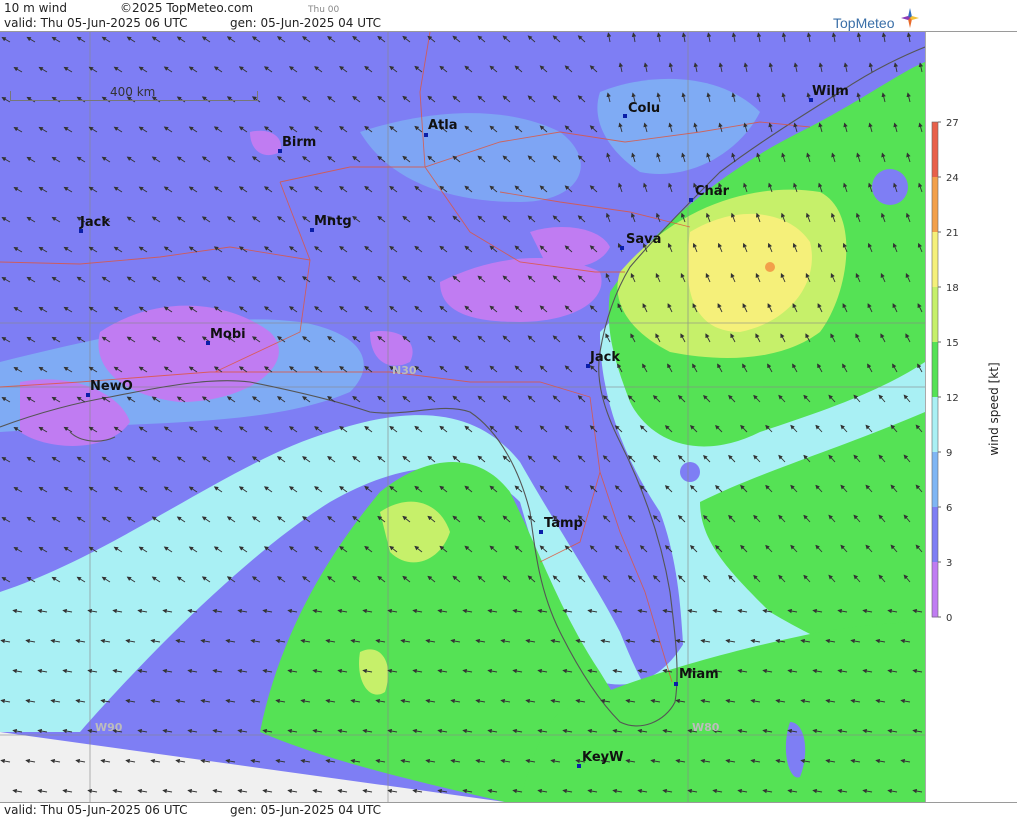  Describe the element at coordinates (945, 371) in the screenshot. I see `legend-colorbar: 27 24 21 18 15 12 9 6 3 0` at that location.